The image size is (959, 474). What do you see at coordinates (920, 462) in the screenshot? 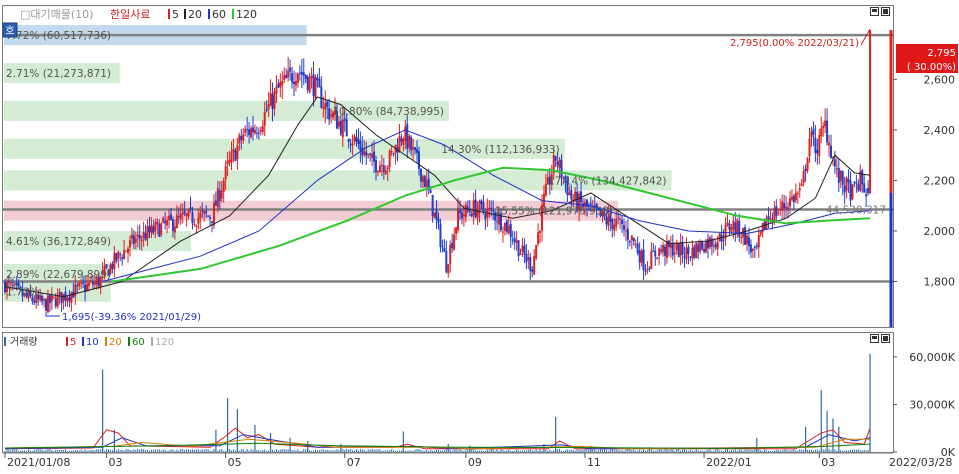
I see `date-tick-label: 2022/03/28` at bounding box center [920, 462].